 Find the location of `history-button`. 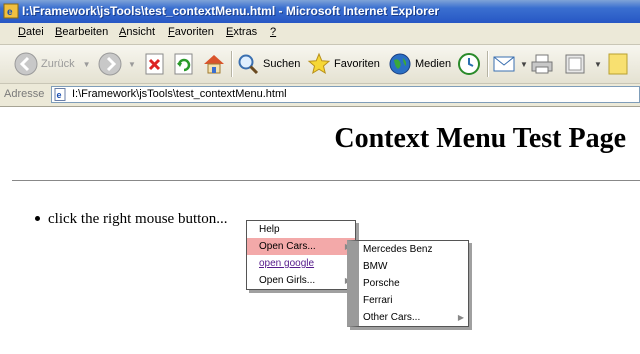

history-button is located at coordinates (469, 64).